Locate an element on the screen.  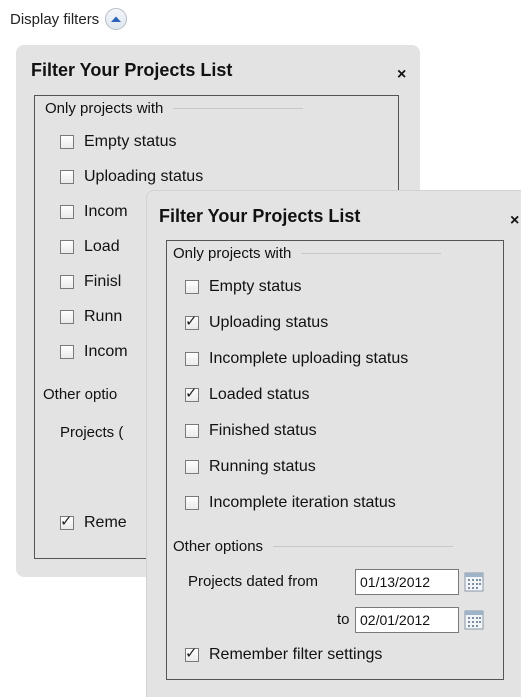
display-filters-toggle: Display filters is located at coordinates (69, 19).